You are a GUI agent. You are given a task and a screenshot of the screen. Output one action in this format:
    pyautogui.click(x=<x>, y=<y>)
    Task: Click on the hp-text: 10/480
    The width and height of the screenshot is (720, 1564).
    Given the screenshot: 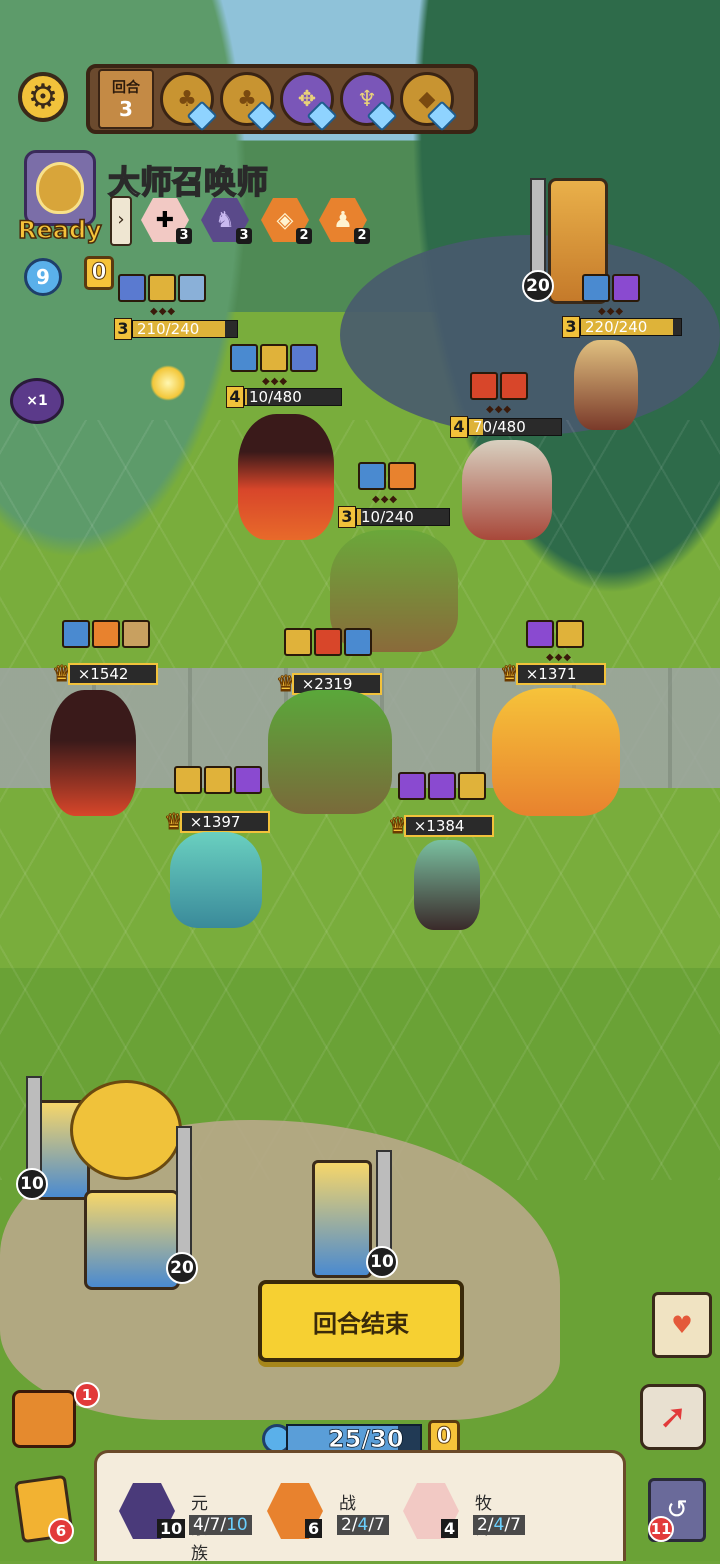 What is the action you would take?
    pyautogui.click(x=275, y=397)
    